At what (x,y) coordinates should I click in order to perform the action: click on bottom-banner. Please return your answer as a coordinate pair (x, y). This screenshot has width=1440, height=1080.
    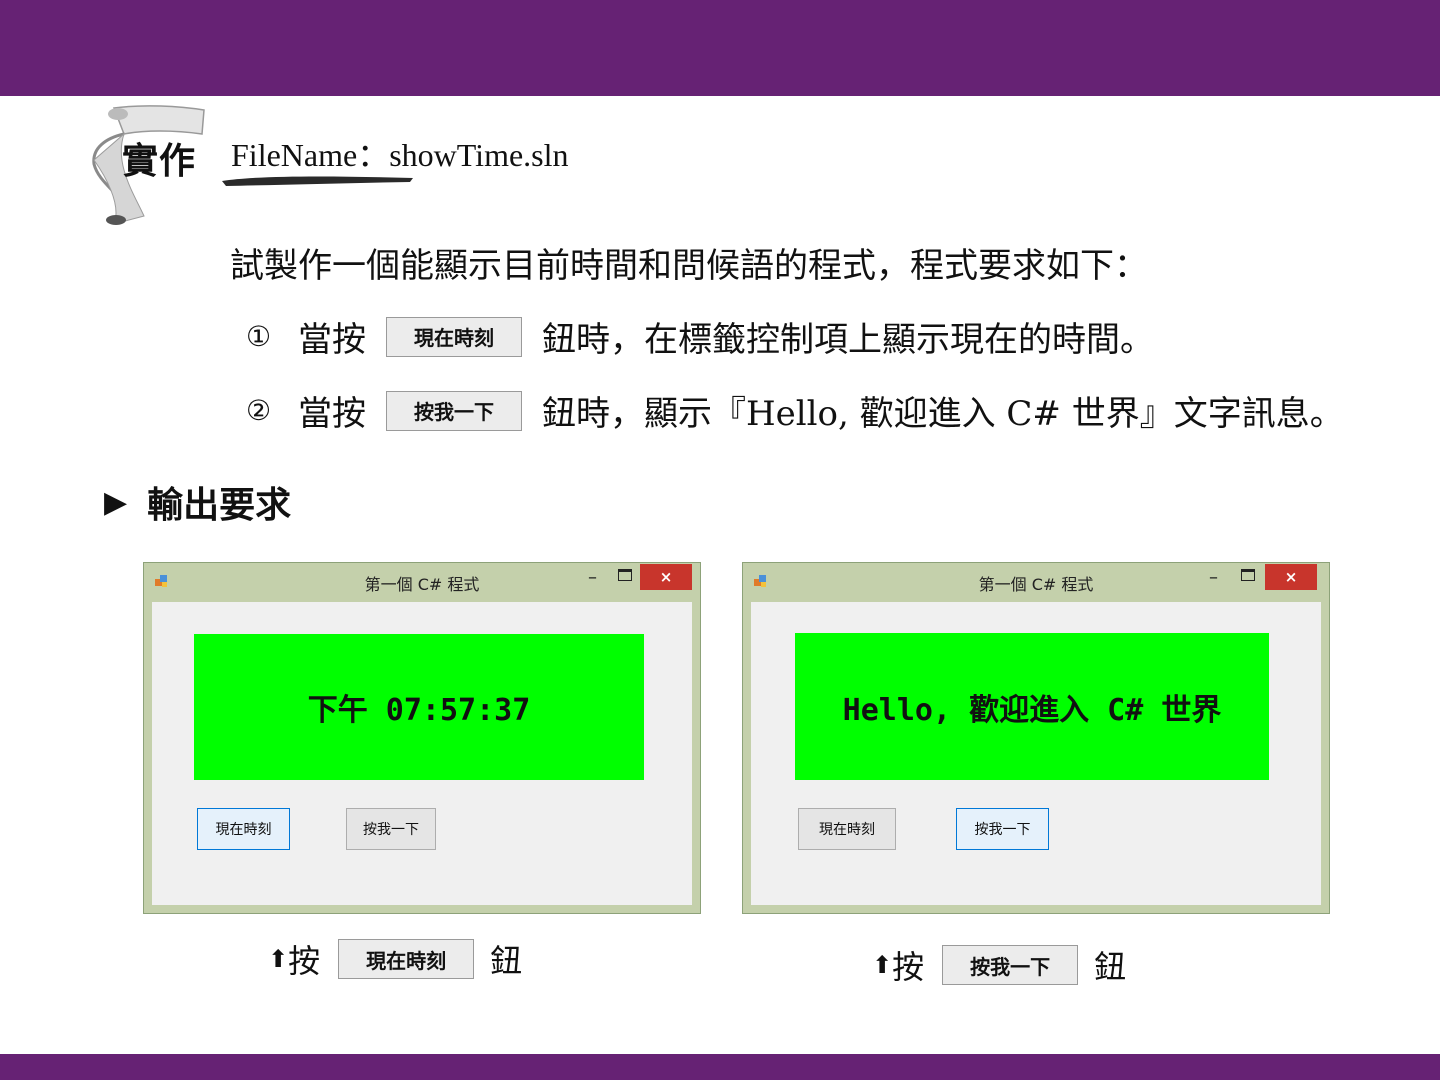
    Looking at the image, I should click on (720, 1067).